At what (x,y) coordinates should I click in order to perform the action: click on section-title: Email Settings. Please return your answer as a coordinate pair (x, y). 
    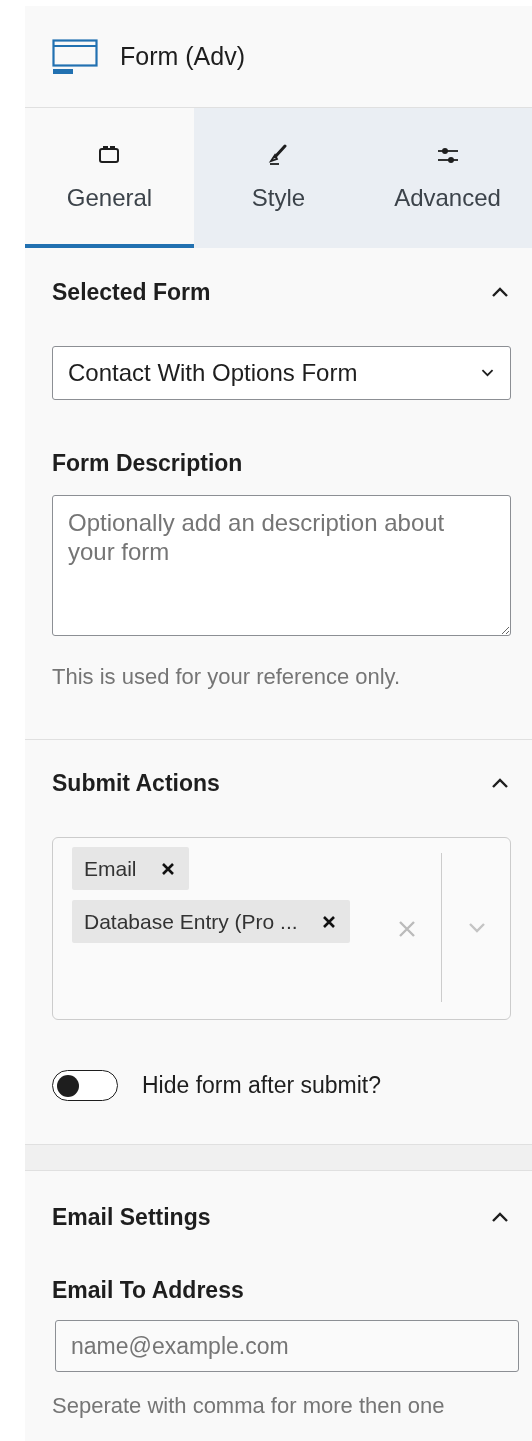
    Looking at the image, I should click on (131, 1217).